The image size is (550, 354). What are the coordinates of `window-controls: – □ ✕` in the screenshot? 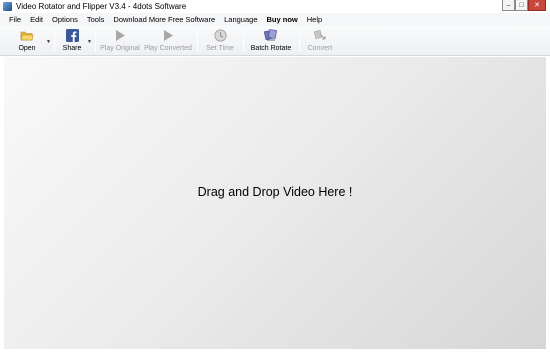 It's located at (524, 5).